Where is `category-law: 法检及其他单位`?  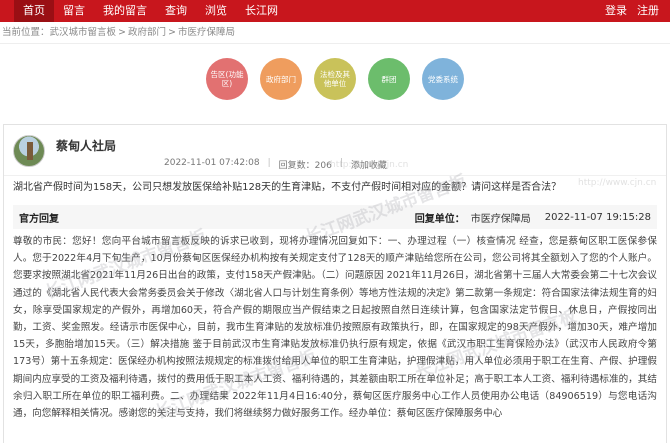
category-law: 法检及其他单位 is located at coordinates (335, 79).